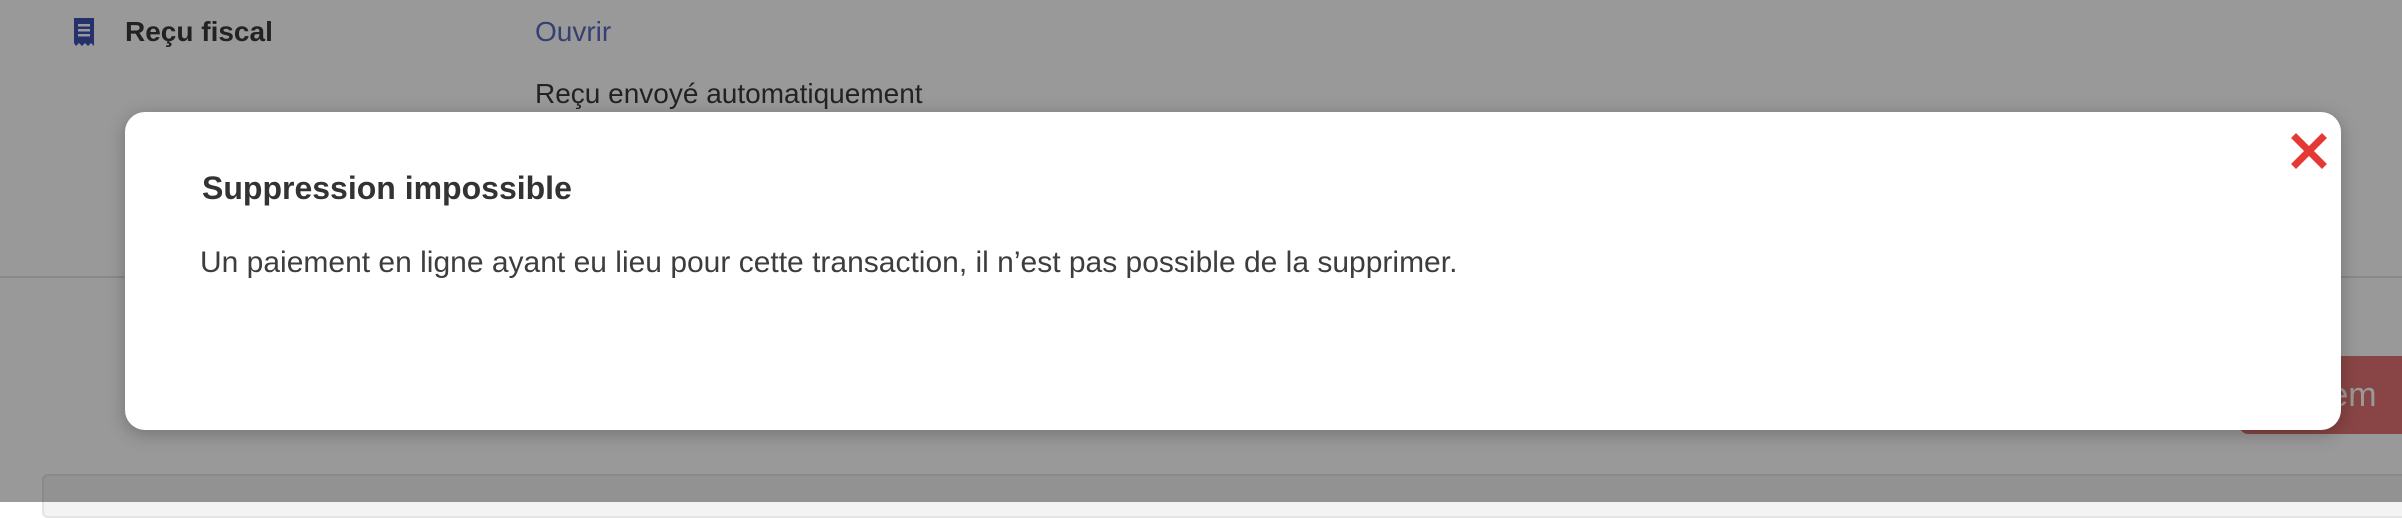 Image resolution: width=2402 pixels, height=518 pixels. I want to click on close-button, so click(2309, 153).